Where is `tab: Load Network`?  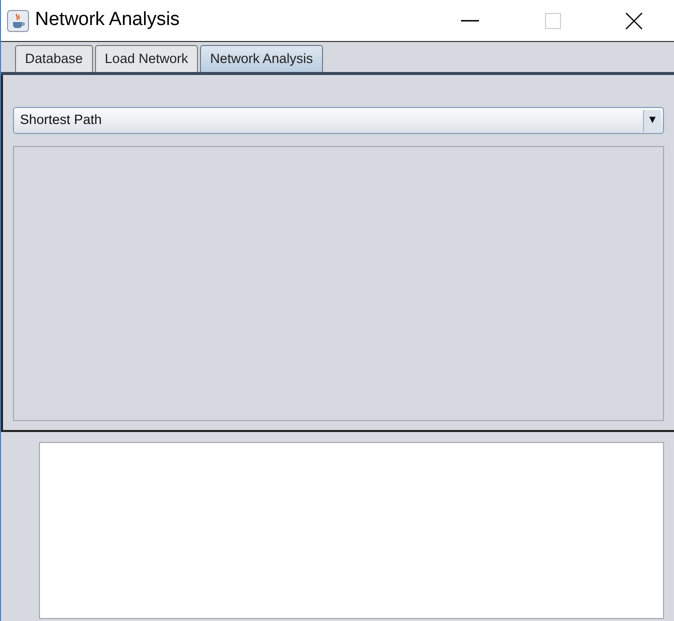 tab: Load Network is located at coordinates (146, 58).